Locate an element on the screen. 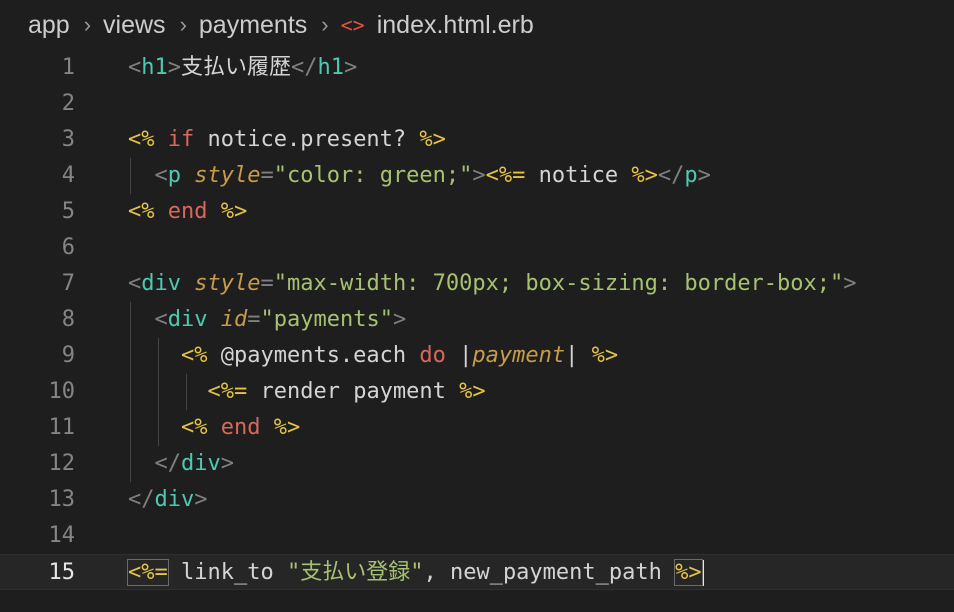  code-line: 8 <div id="payments"> is located at coordinates (477, 320).